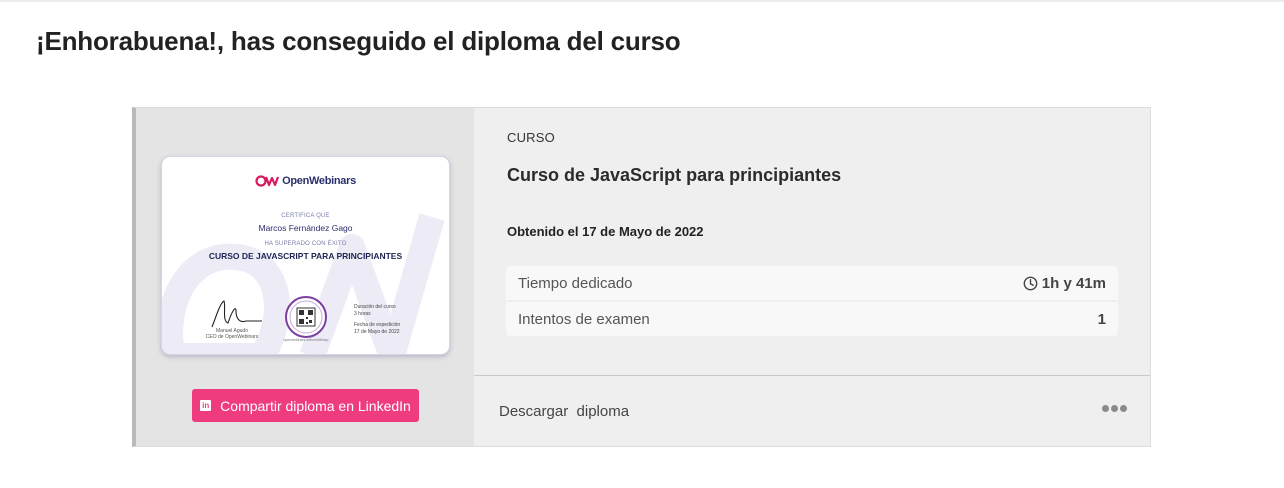 Image resolution: width=1284 pixels, height=488 pixels. I want to click on signer-block: Manuel Agudo CEO de OpenWebinars, so click(232, 334).